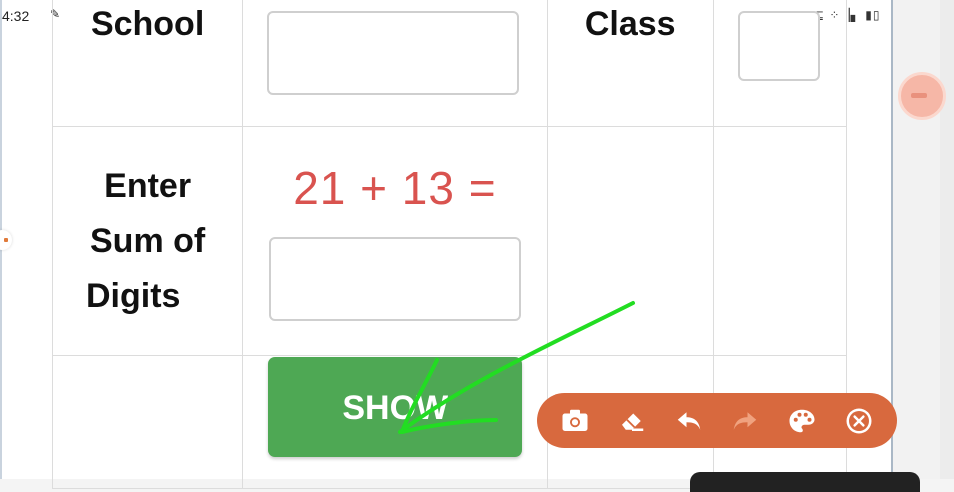  I want to click on school-input-cell, so click(395, 63).